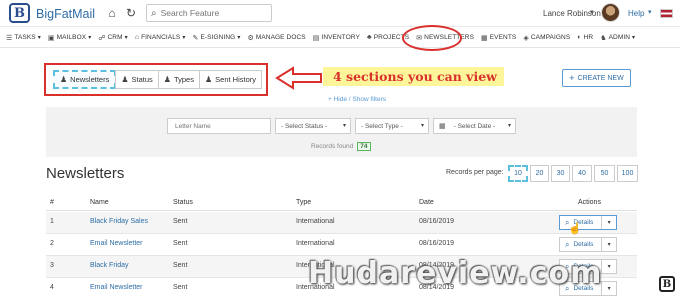  I want to click on refresh-icon: ↻, so click(131, 13).